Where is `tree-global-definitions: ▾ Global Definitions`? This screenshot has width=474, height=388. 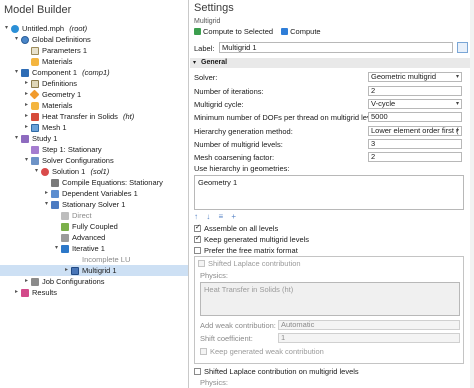 tree-global-definitions: ▾ Global Definitions is located at coordinates (94, 39).